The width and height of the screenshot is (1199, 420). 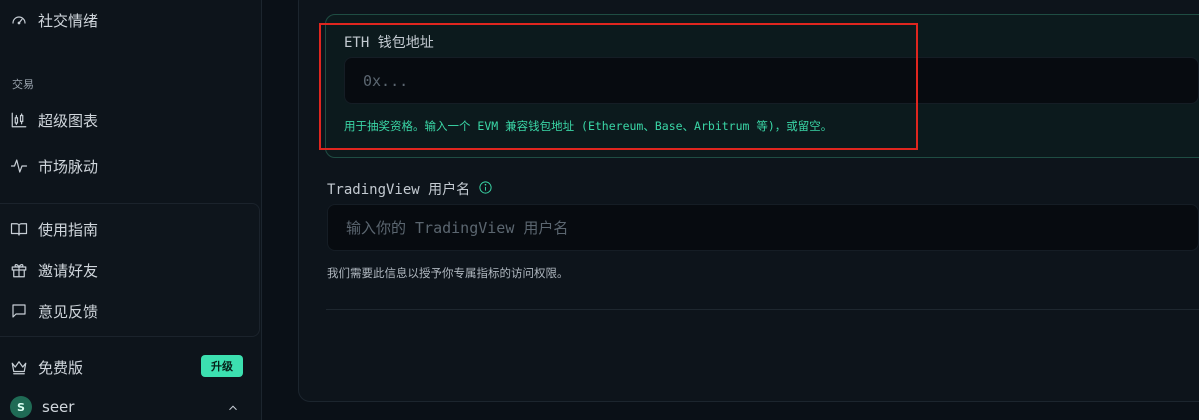 I want to click on sidebar-item-label: 使用指南, so click(x=68, y=229).